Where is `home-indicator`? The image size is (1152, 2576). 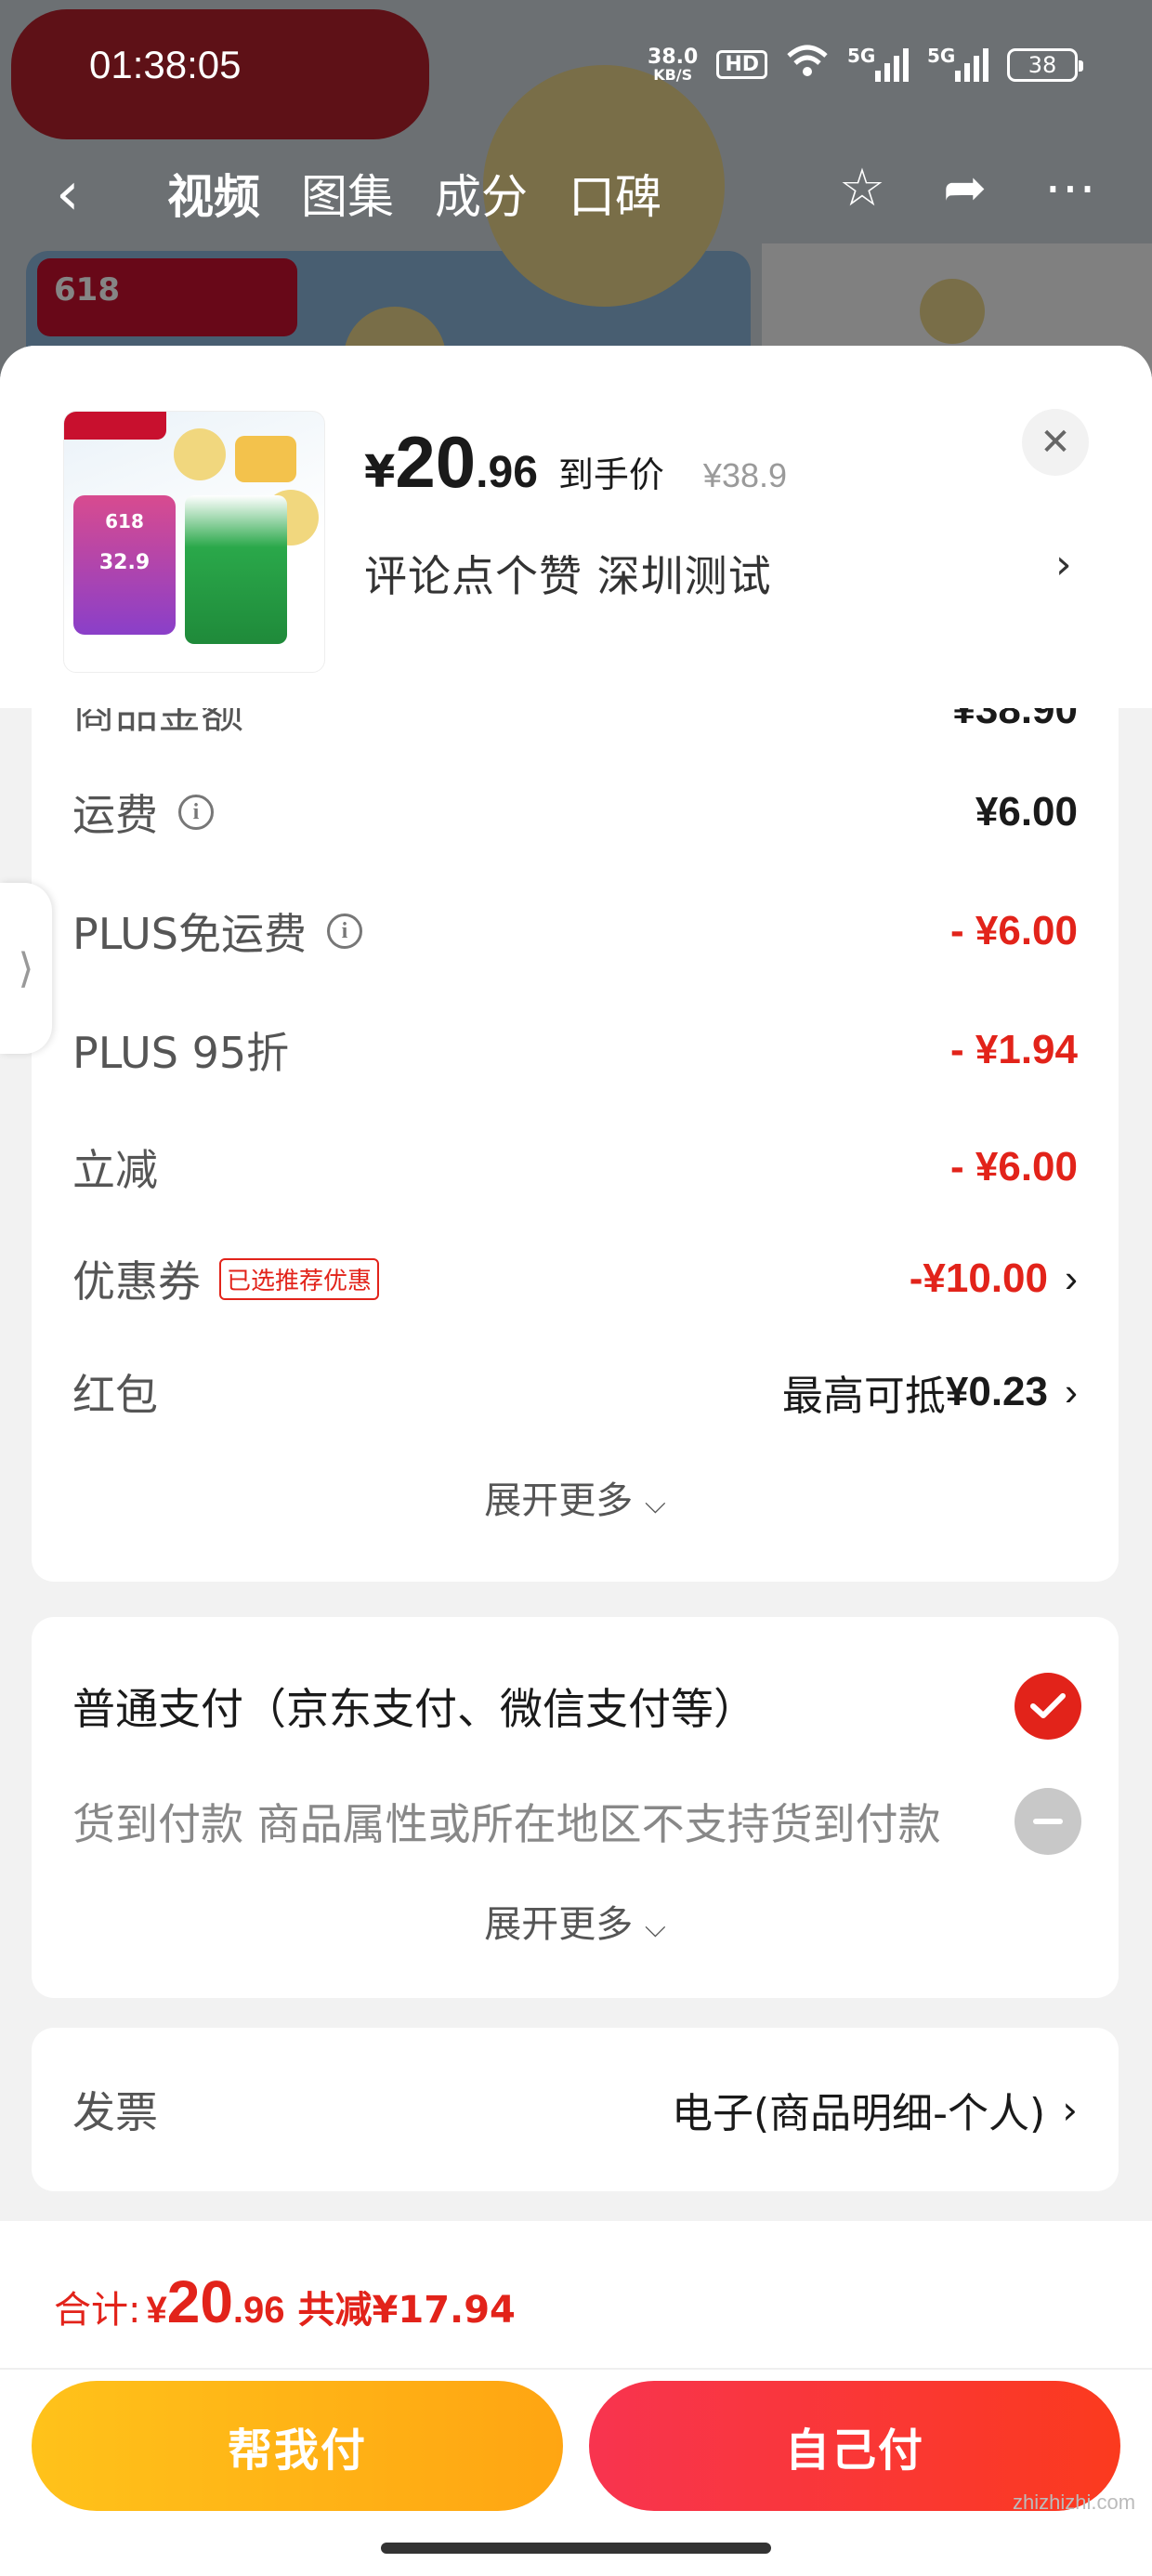
home-indicator is located at coordinates (576, 2548).